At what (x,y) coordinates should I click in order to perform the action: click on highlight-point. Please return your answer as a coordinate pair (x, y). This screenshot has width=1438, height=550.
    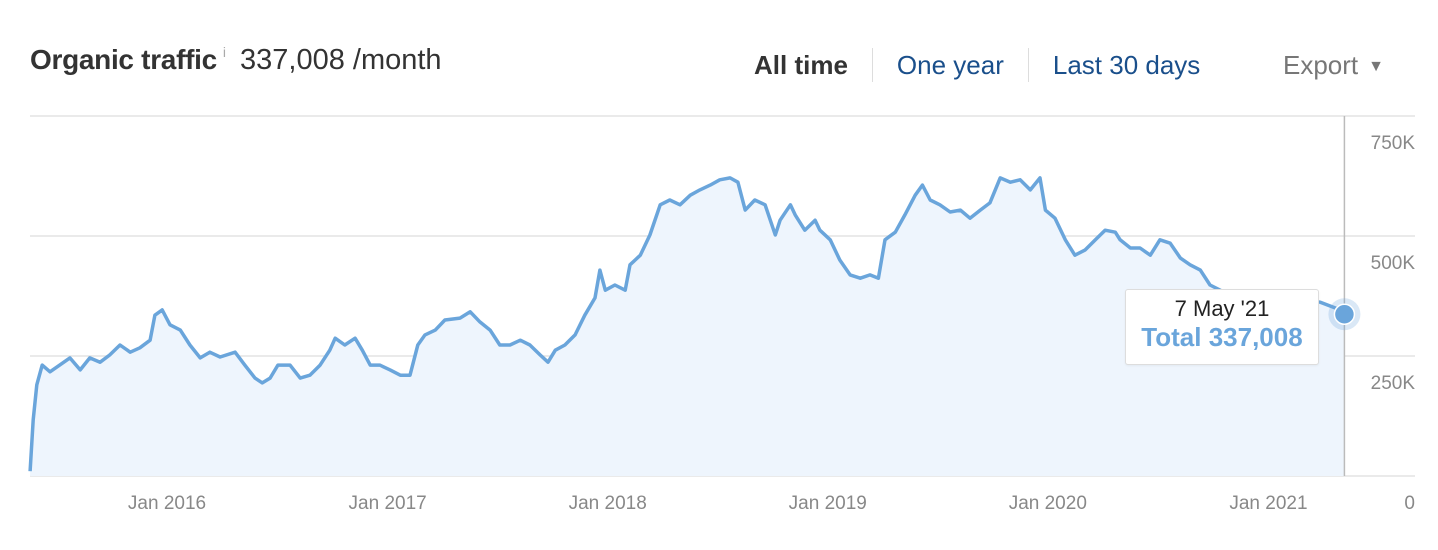
    Looking at the image, I should click on (1344, 314).